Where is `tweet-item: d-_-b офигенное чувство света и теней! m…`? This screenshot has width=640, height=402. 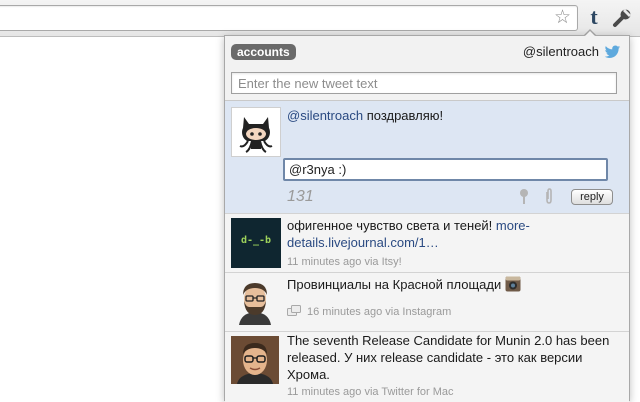
tweet-item: d-_-b офигенное чувство света и теней! m… is located at coordinates (427, 243).